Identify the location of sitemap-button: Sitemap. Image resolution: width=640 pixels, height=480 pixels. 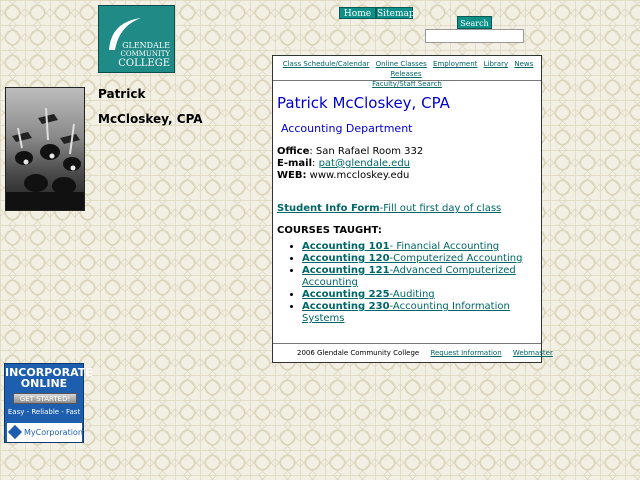
(395, 13).